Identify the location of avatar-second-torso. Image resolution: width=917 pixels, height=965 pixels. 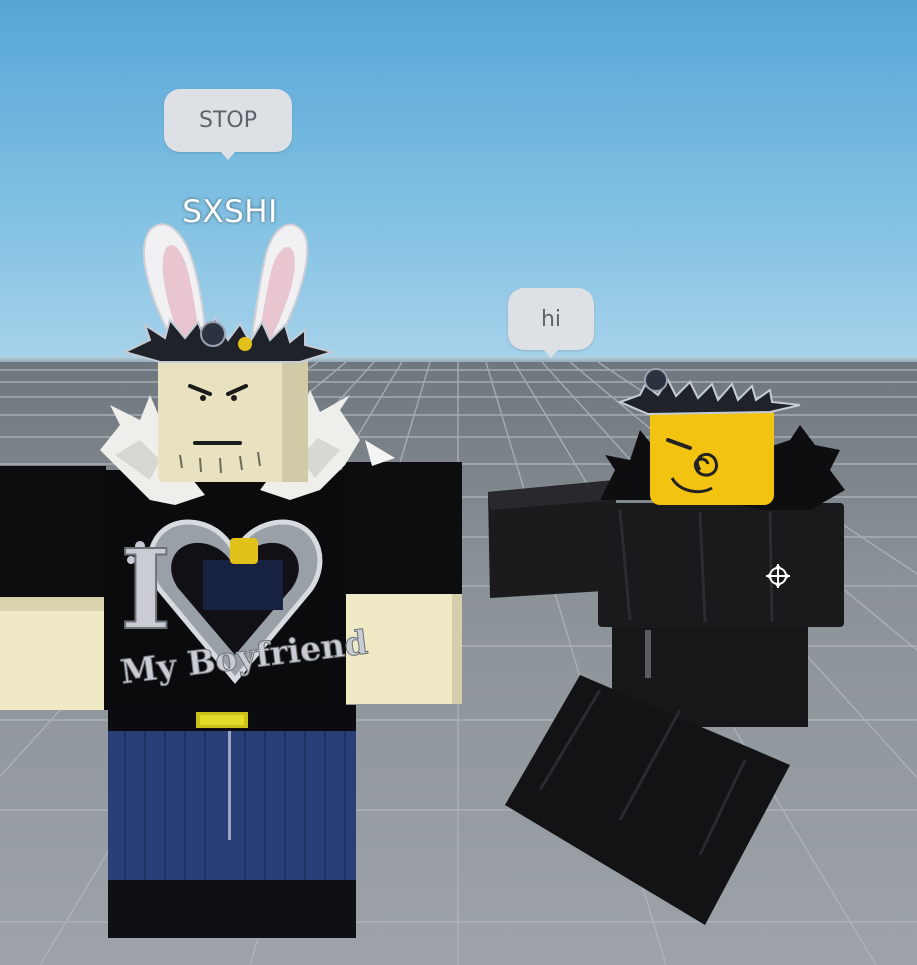
(721, 565).